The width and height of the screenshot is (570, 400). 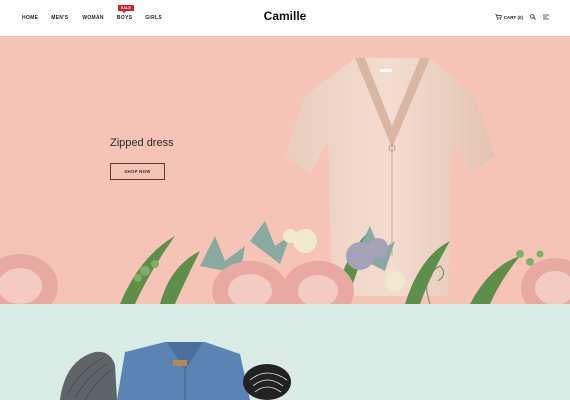 I want to click on nav-item-boys-label: BOYS, so click(x=124, y=18).